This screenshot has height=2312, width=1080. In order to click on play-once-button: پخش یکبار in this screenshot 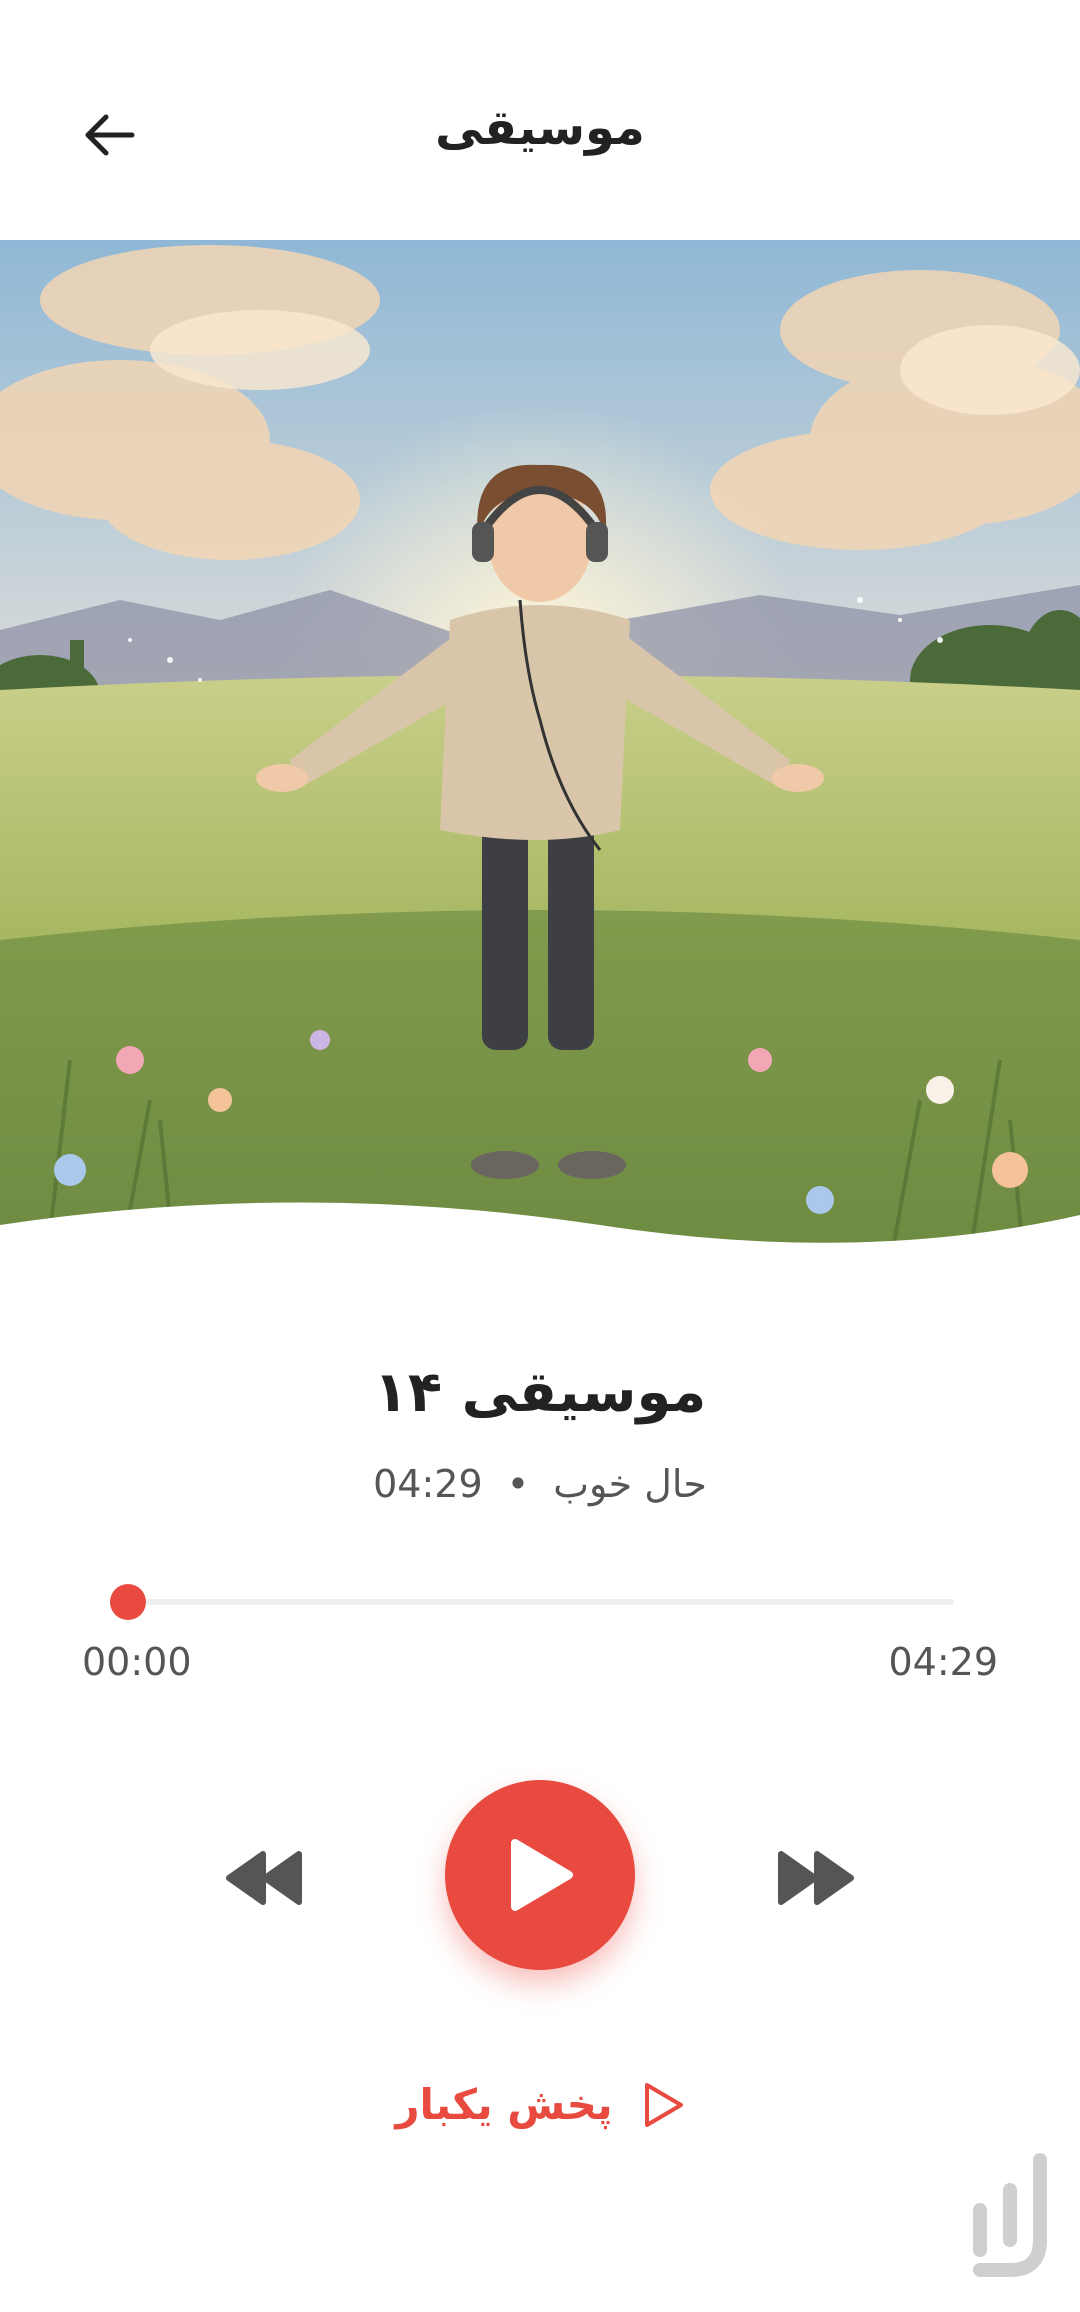, I will do `click(540, 2104)`.